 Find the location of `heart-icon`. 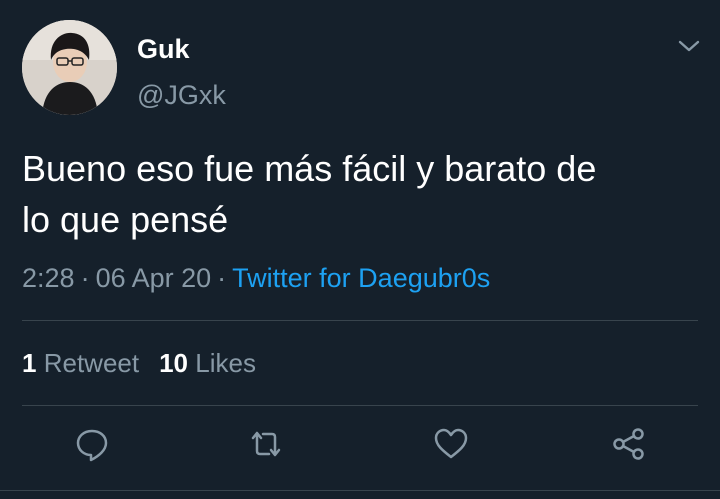

heart-icon is located at coordinates (451, 444).